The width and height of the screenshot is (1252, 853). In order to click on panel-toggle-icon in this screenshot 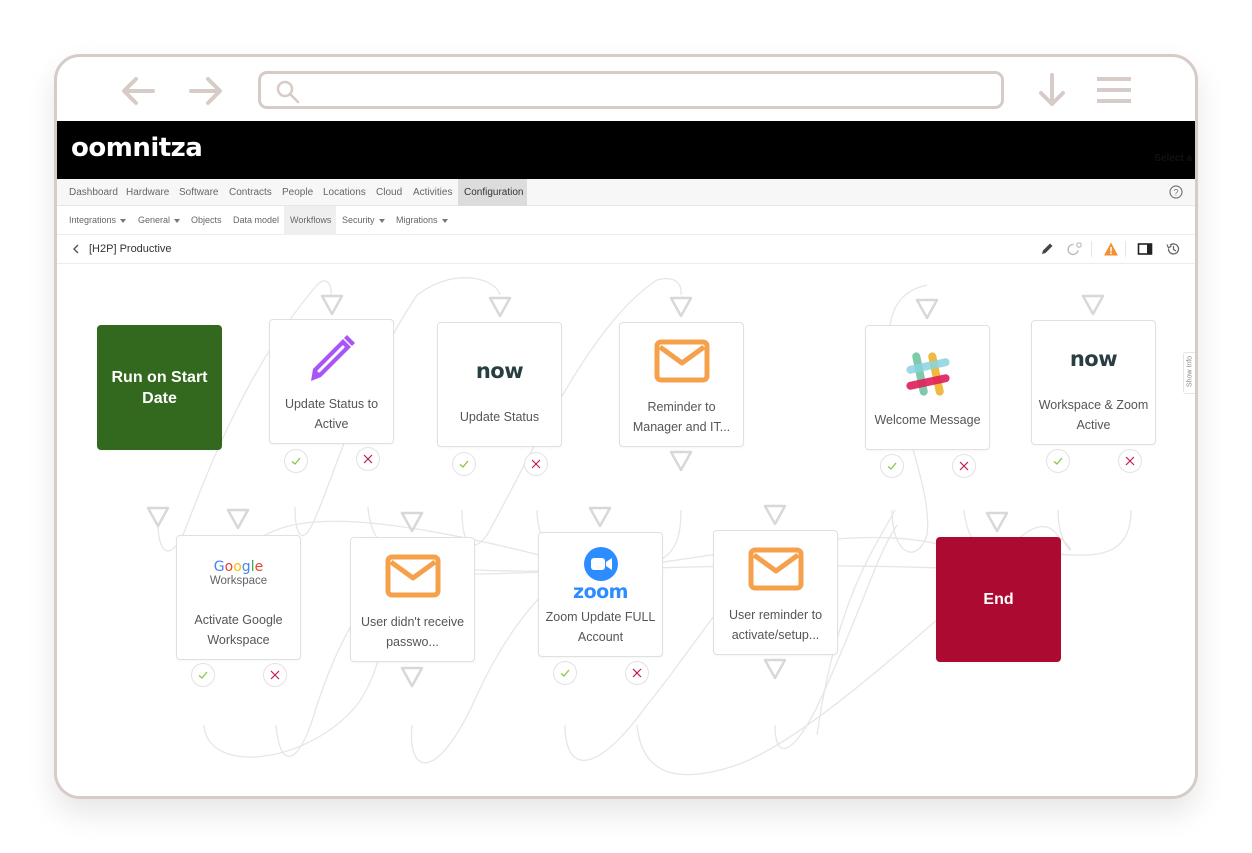, I will do `click(1145, 249)`.